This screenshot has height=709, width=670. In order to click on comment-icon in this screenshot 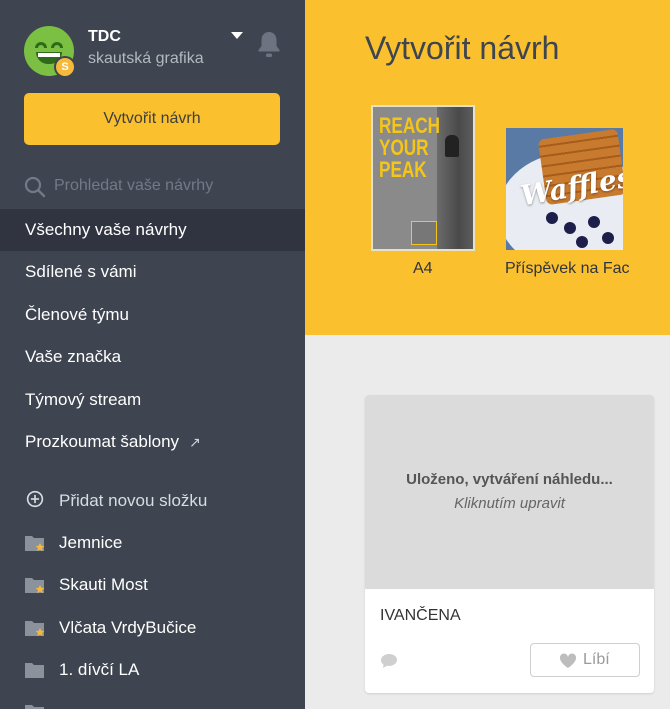, I will do `click(389, 661)`.